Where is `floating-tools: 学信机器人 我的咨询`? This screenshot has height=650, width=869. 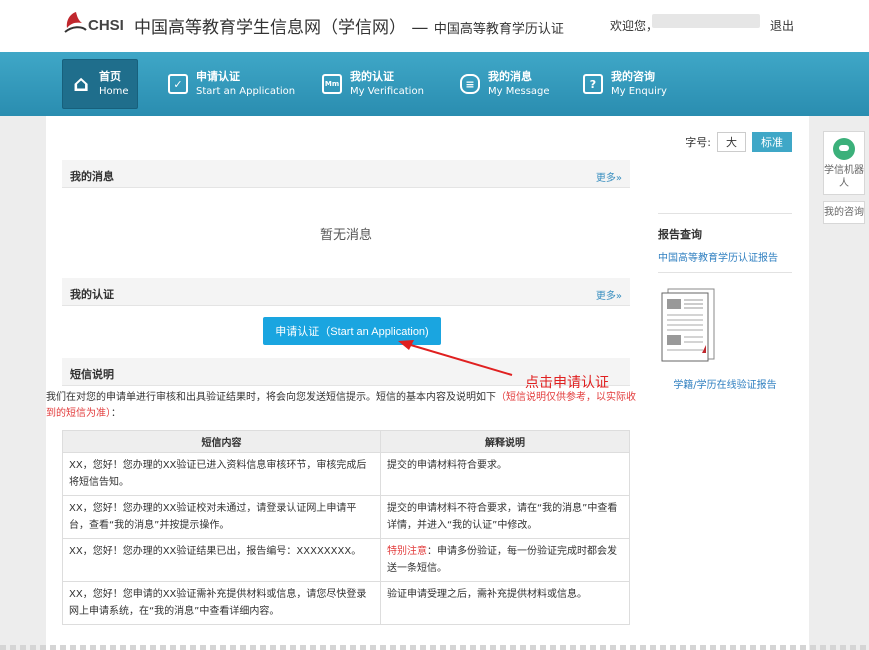 floating-tools: 学信机器人 我的咨询 is located at coordinates (844, 180).